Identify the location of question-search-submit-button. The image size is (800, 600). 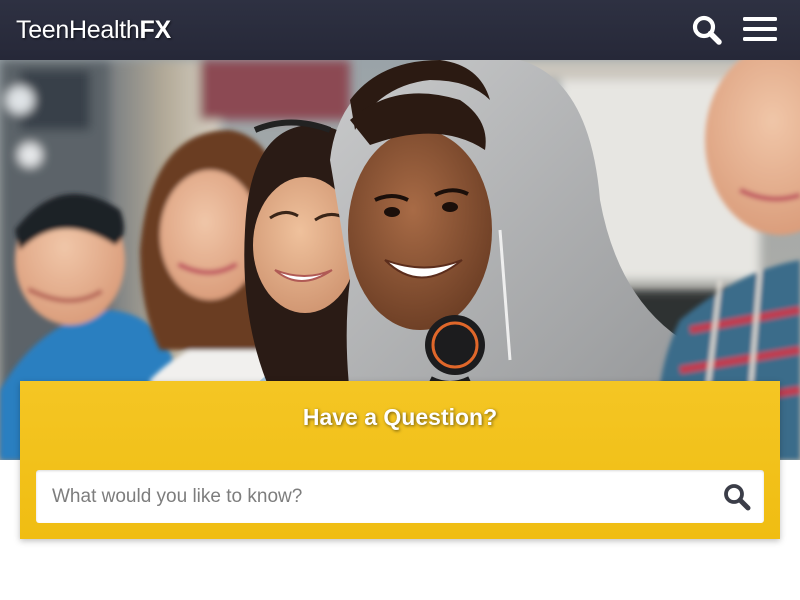
(737, 497).